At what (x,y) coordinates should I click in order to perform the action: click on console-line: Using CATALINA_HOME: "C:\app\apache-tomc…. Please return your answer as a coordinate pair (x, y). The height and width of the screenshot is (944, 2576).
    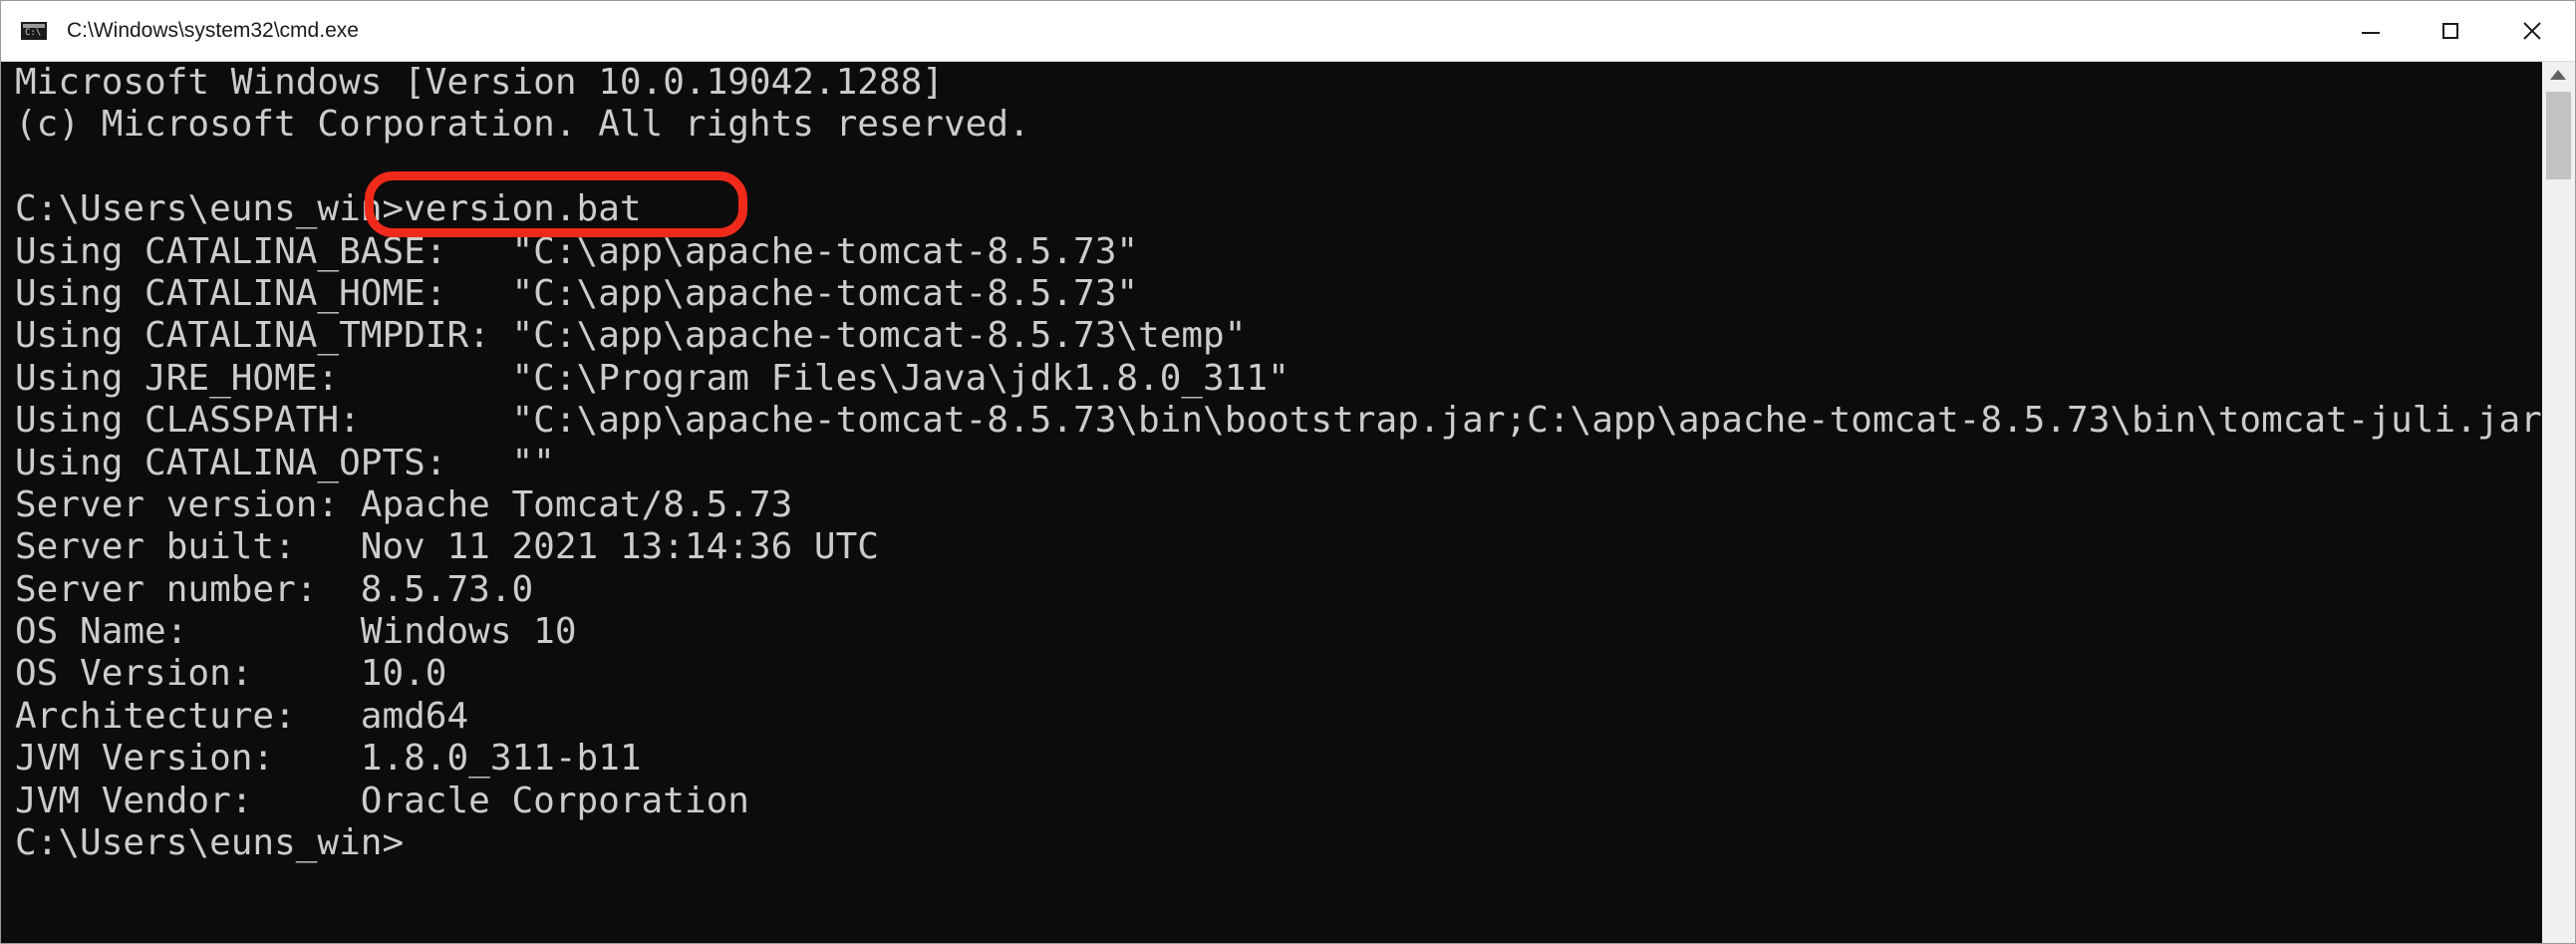
    Looking at the image, I should click on (577, 293).